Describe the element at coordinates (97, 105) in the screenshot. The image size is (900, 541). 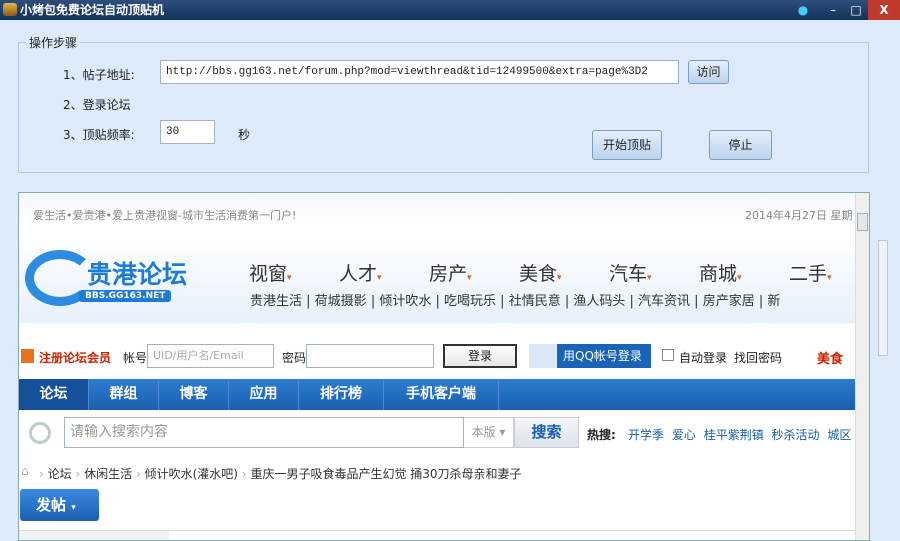
I see `login-step-label: 2、登录论坛` at that location.